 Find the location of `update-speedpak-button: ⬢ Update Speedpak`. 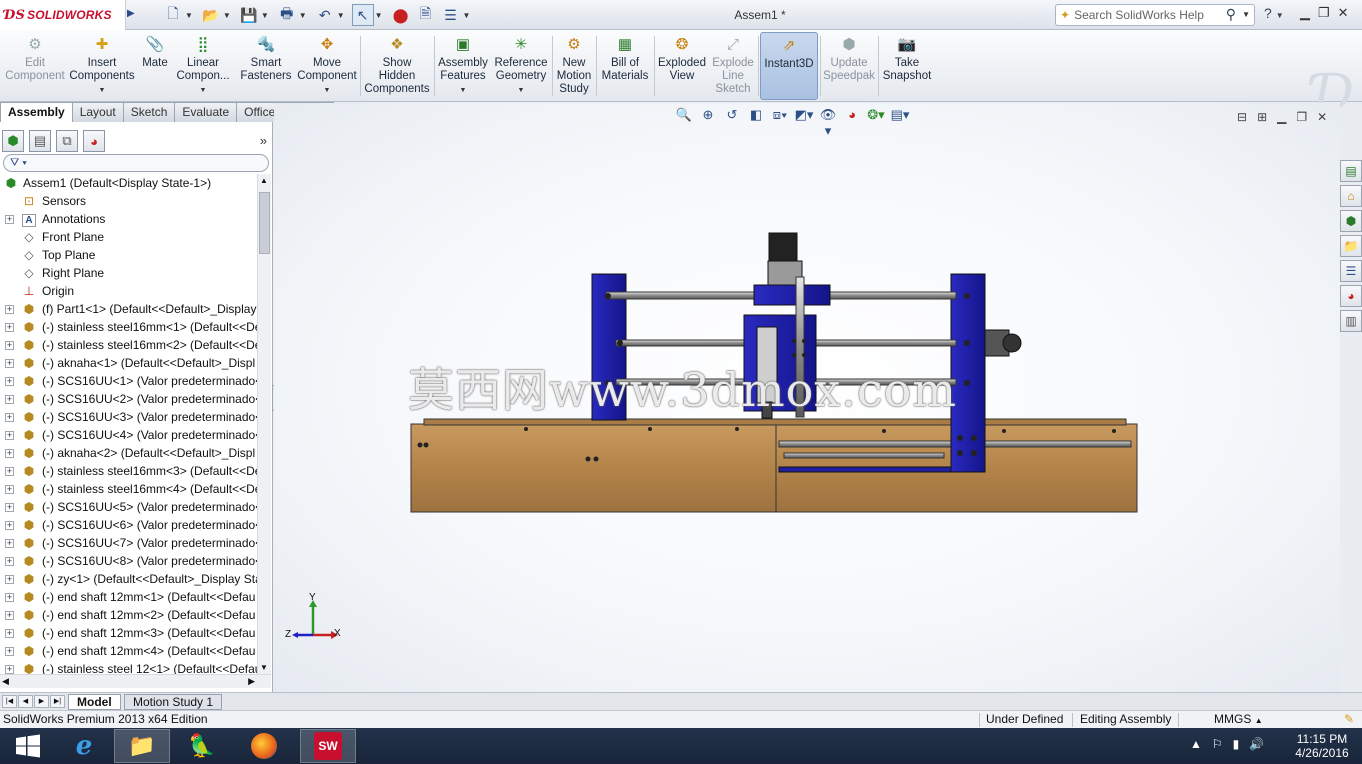

update-speedpak-button: ⬢ Update Speedpak is located at coordinates (849, 66).